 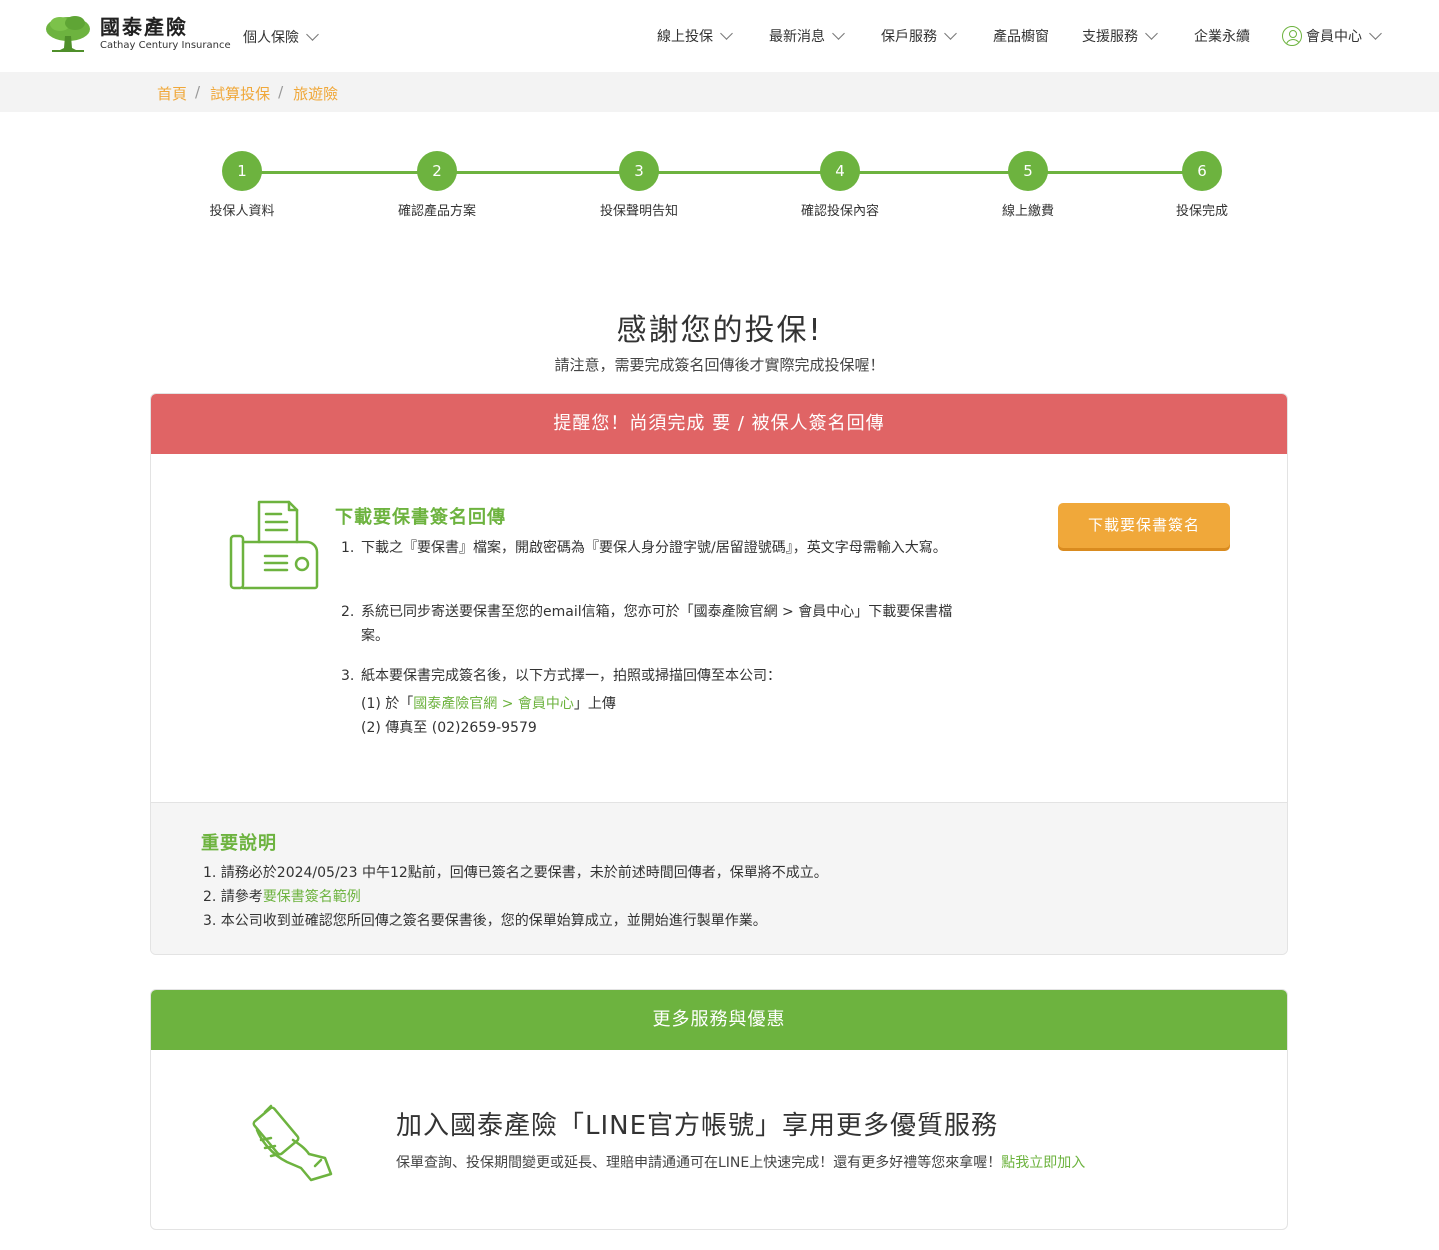 I want to click on step-number: 5, so click(x=1028, y=171).